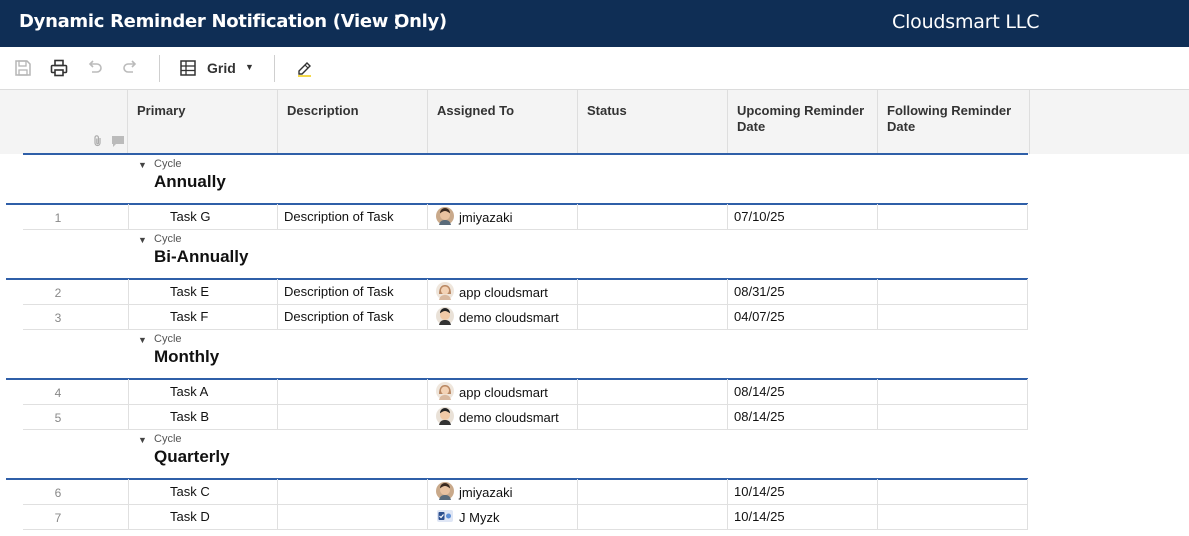  I want to click on row-number: 6, so click(58, 493).